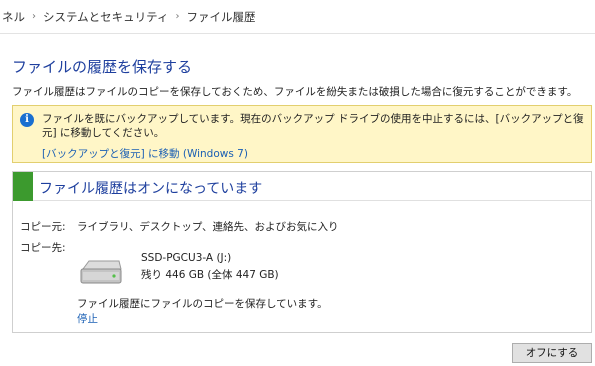  I want to click on breadcrumb: ネル › システムとセキュリティ › ファイル履歴, so click(297, 17).